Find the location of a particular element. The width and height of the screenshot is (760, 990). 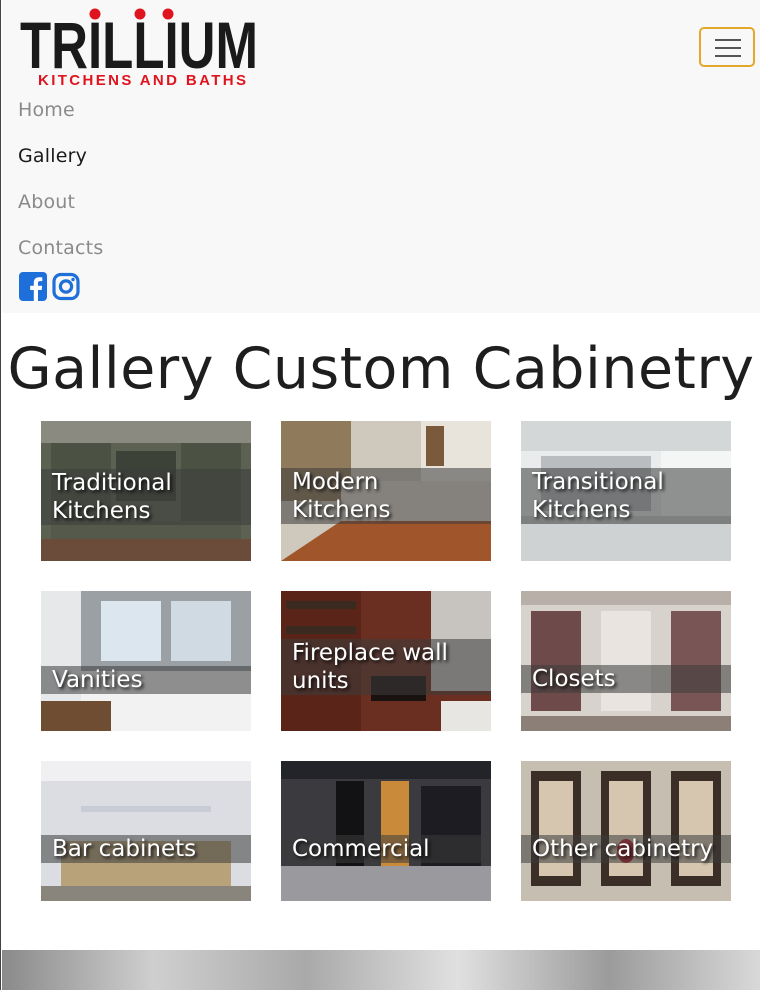

brand-tagline: KITCHENS AND BATHS is located at coordinates (142, 80).